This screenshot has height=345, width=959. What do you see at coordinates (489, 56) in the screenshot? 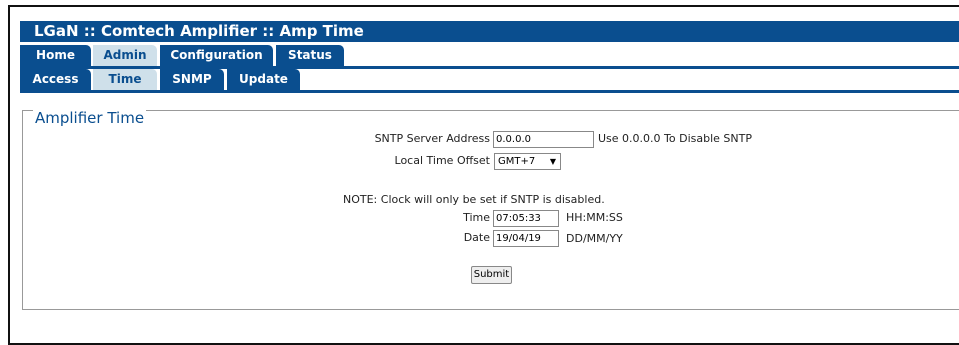
I see `main-tab-bar: Home Admin Configuration Status` at bounding box center [489, 56].